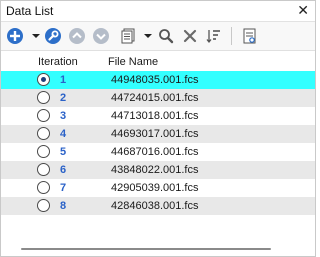 This screenshot has width=320, height=257. What do you see at coordinates (63, 170) in the screenshot?
I see `row-iteration: 6` at bounding box center [63, 170].